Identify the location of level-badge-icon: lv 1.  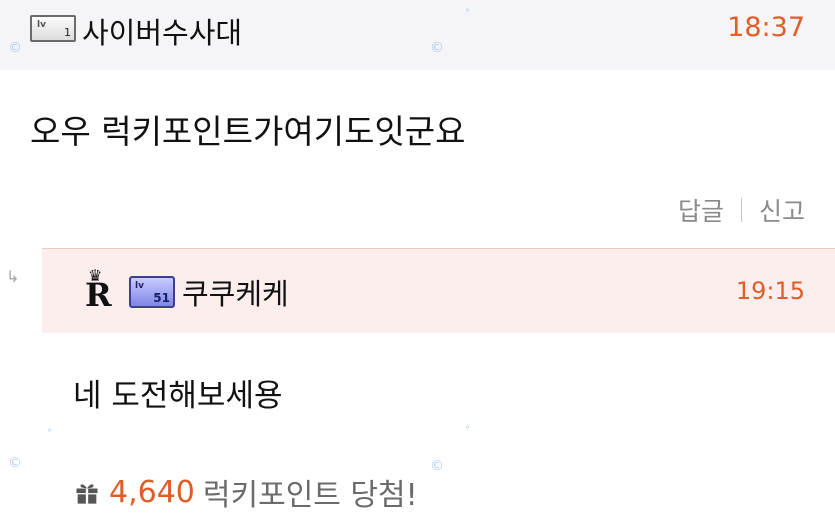
(53, 28).